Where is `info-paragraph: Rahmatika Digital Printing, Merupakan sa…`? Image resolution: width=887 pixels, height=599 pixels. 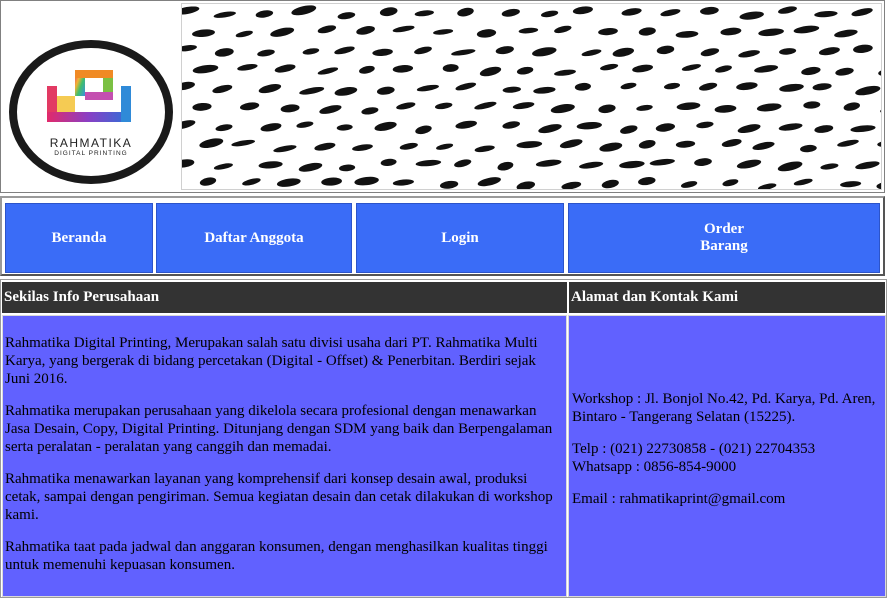
info-paragraph: Rahmatika Digital Printing, Merupakan sa… is located at coordinates (271, 361).